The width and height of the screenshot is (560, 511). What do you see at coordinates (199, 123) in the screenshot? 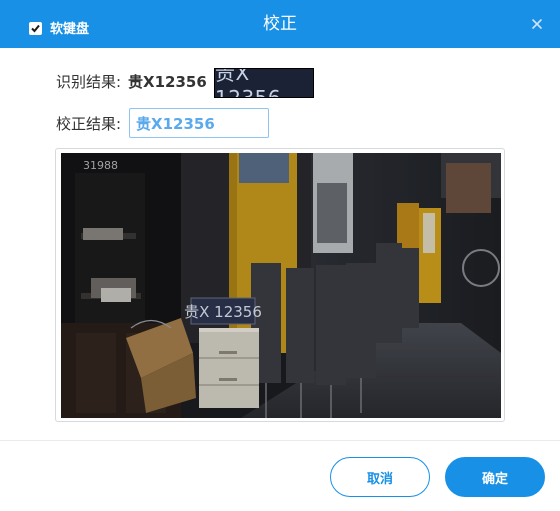
I see `correction-result-input` at bounding box center [199, 123].